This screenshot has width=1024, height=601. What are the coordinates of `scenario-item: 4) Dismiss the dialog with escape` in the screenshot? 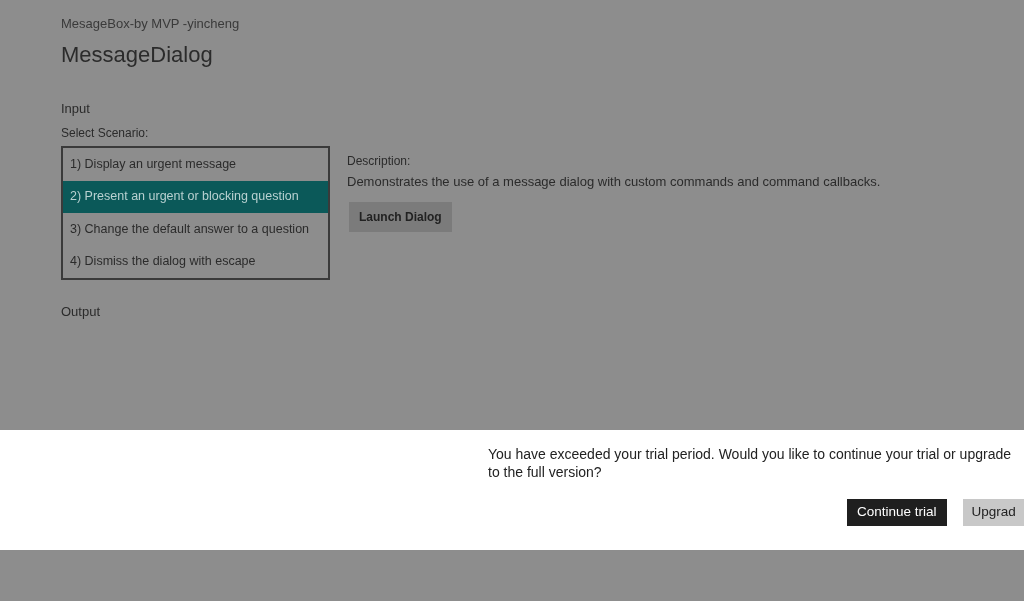 It's located at (195, 261).